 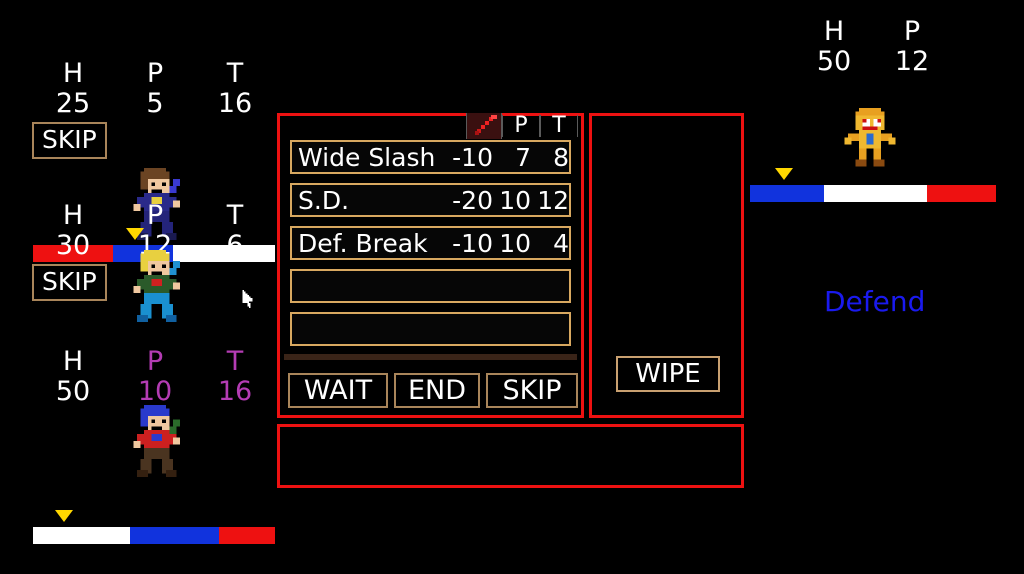 What do you see at coordinates (532, 390) in the screenshot?
I see `skip-button: SKIP` at bounding box center [532, 390].